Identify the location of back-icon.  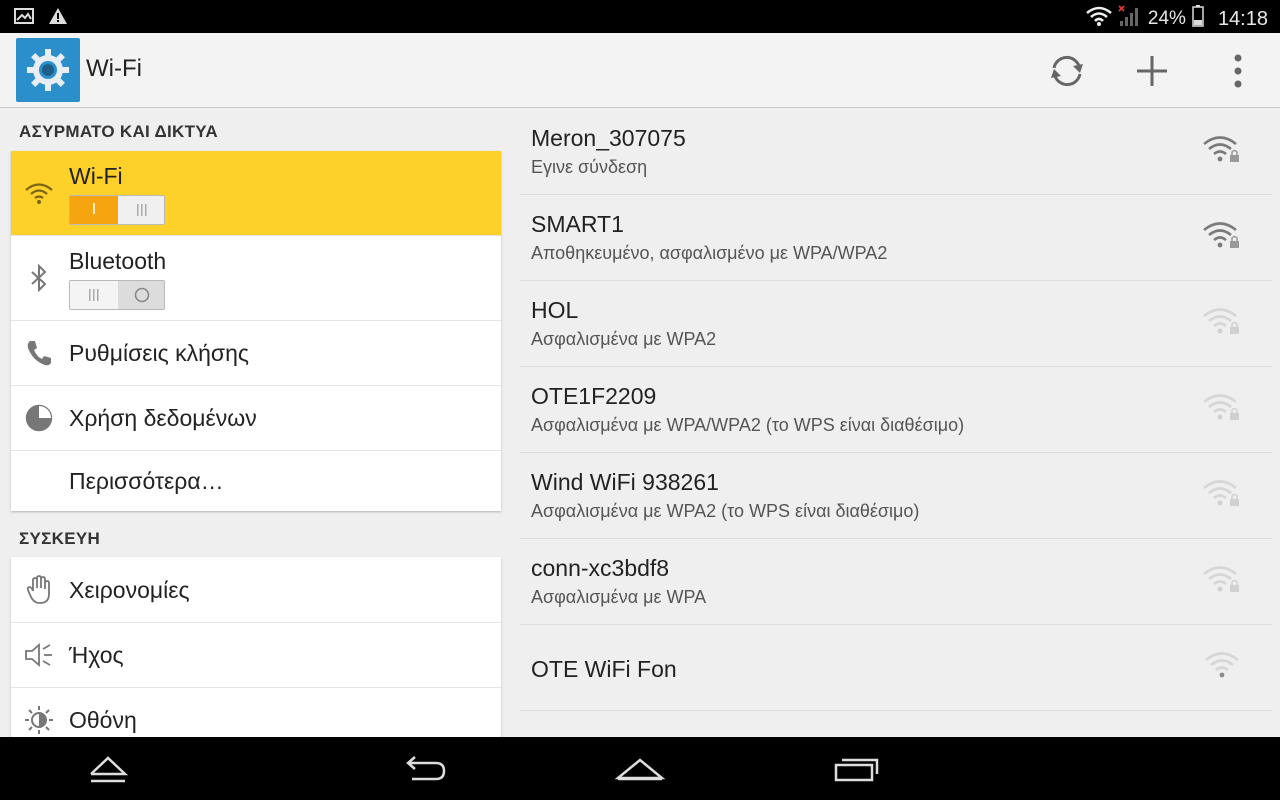
(424, 769).